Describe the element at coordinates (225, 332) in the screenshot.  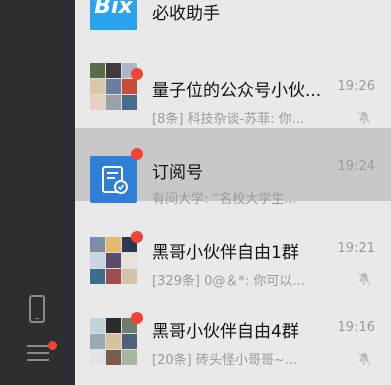
I see `chat-title: 黑哥小伙伴自由4群` at that location.